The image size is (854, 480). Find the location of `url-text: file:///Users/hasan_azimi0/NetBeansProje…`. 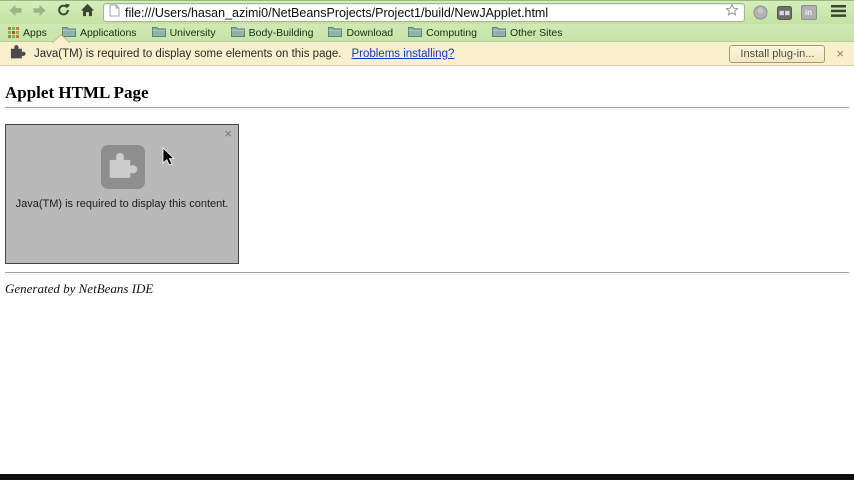

url-text: file:///Users/hasan_azimi0/NetBeansProje… is located at coordinates (337, 12).